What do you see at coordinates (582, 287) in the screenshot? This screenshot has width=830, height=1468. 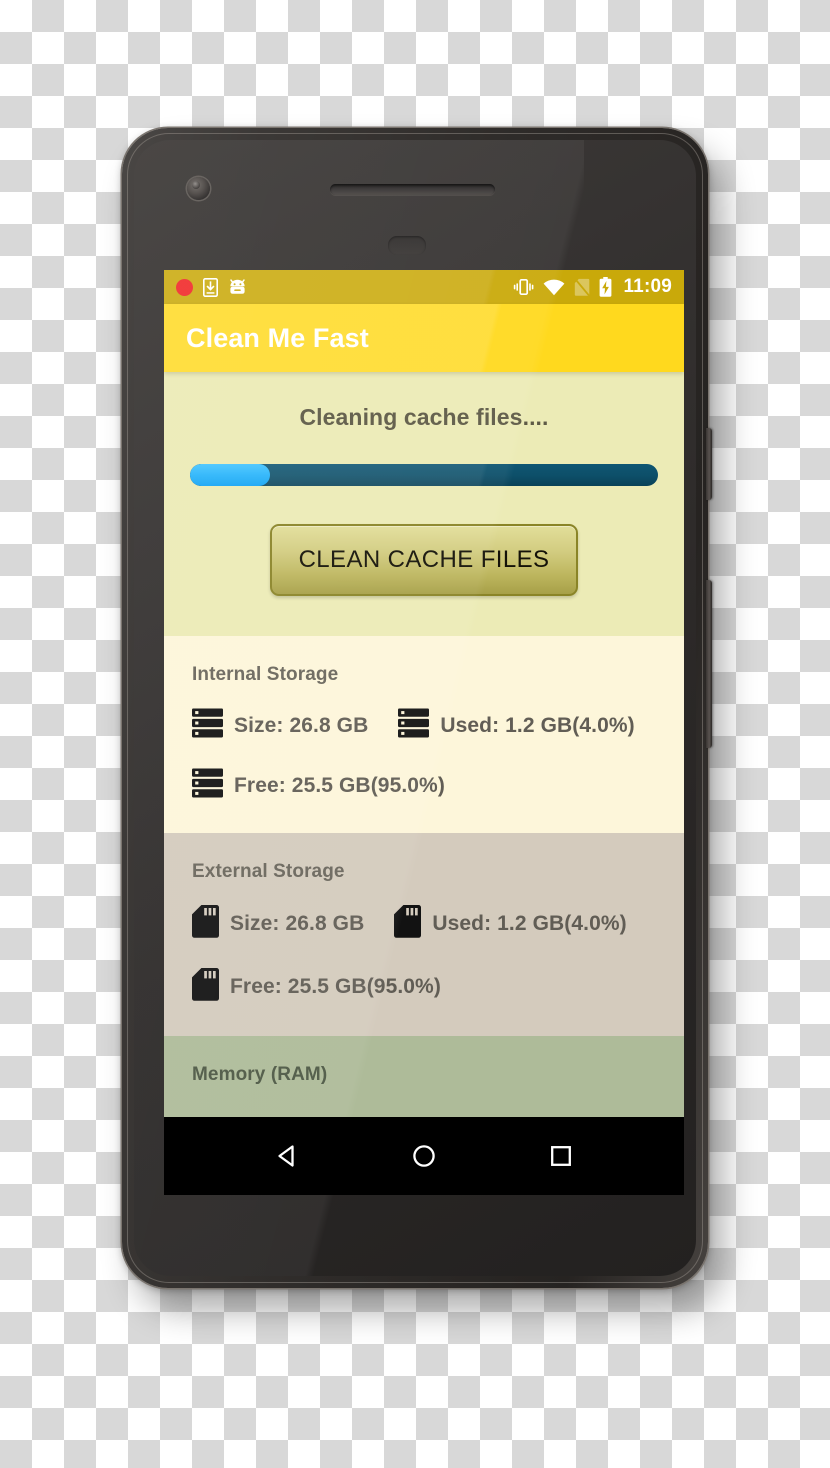 I see `no-sim-card-icon` at bounding box center [582, 287].